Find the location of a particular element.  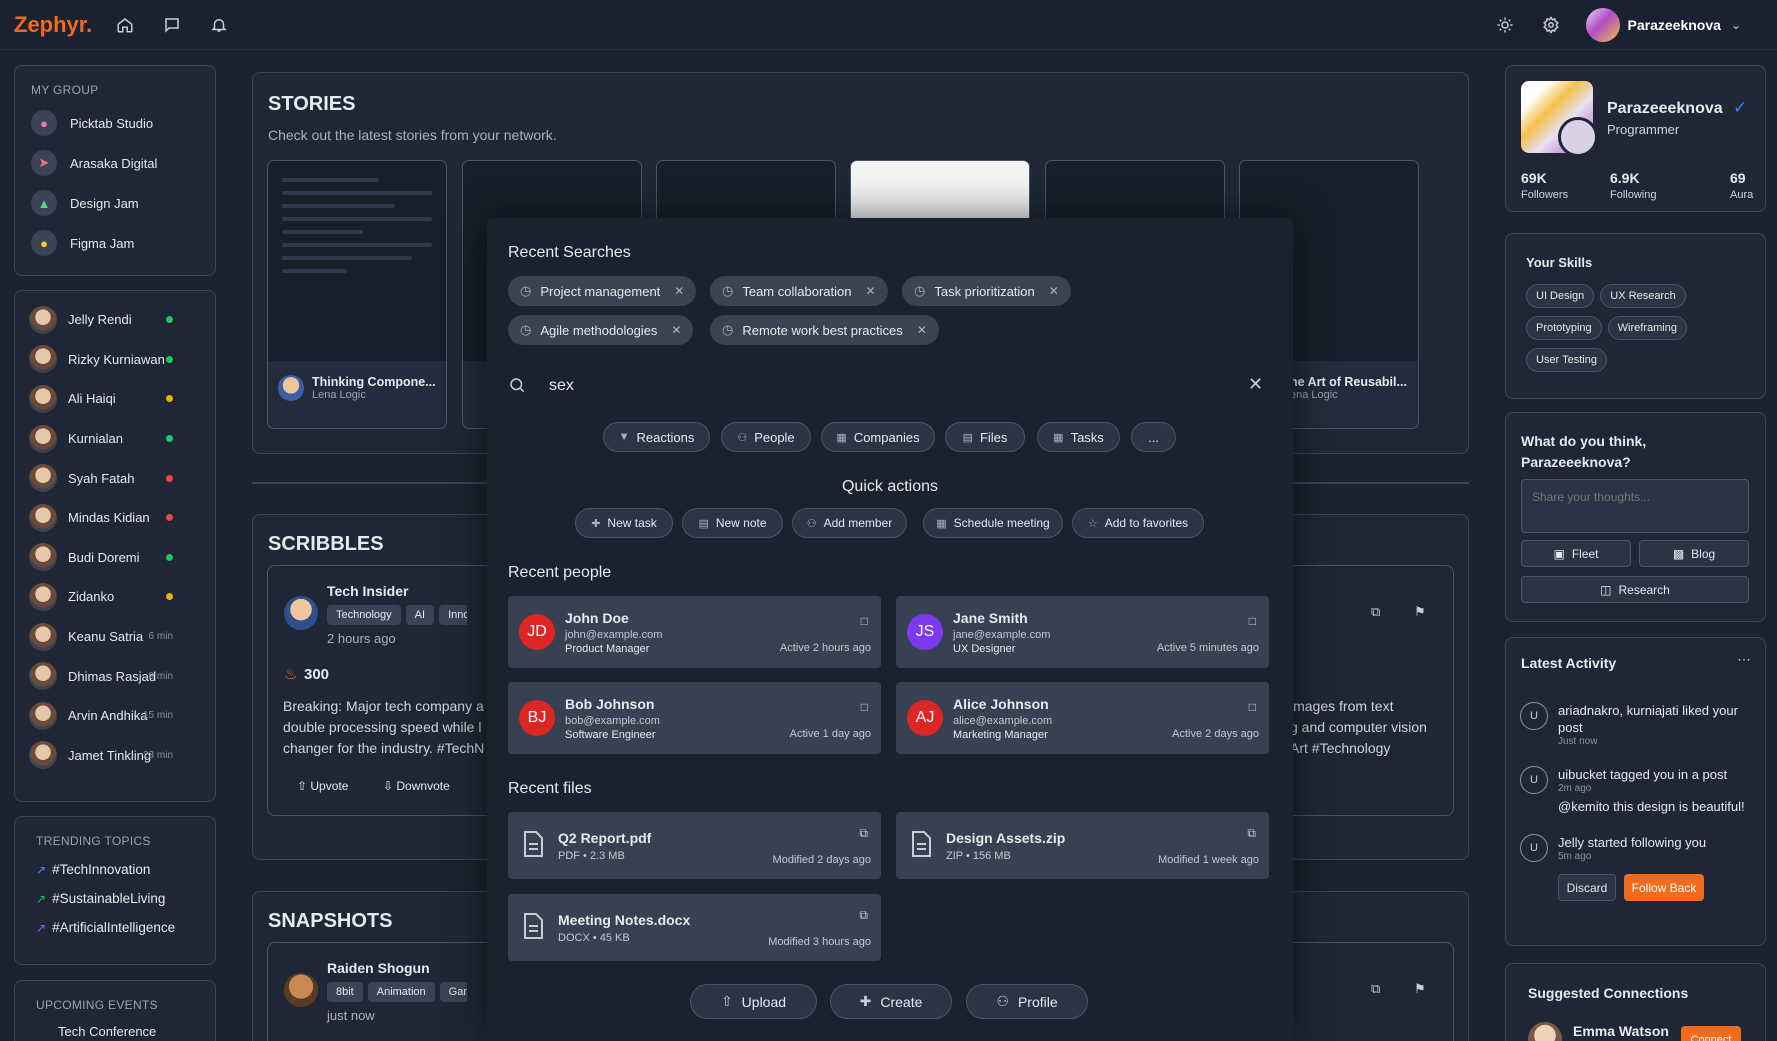

people-item: Arvin Andhika 15 min is located at coordinates (115, 716).